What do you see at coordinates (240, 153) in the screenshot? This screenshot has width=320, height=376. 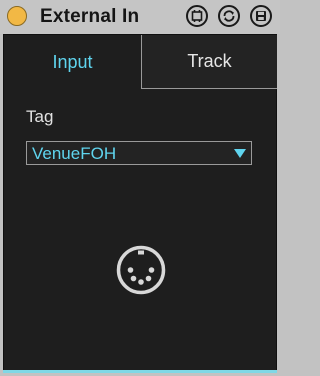 I see `dropdown-triangle-icon` at bounding box center [240, 153].